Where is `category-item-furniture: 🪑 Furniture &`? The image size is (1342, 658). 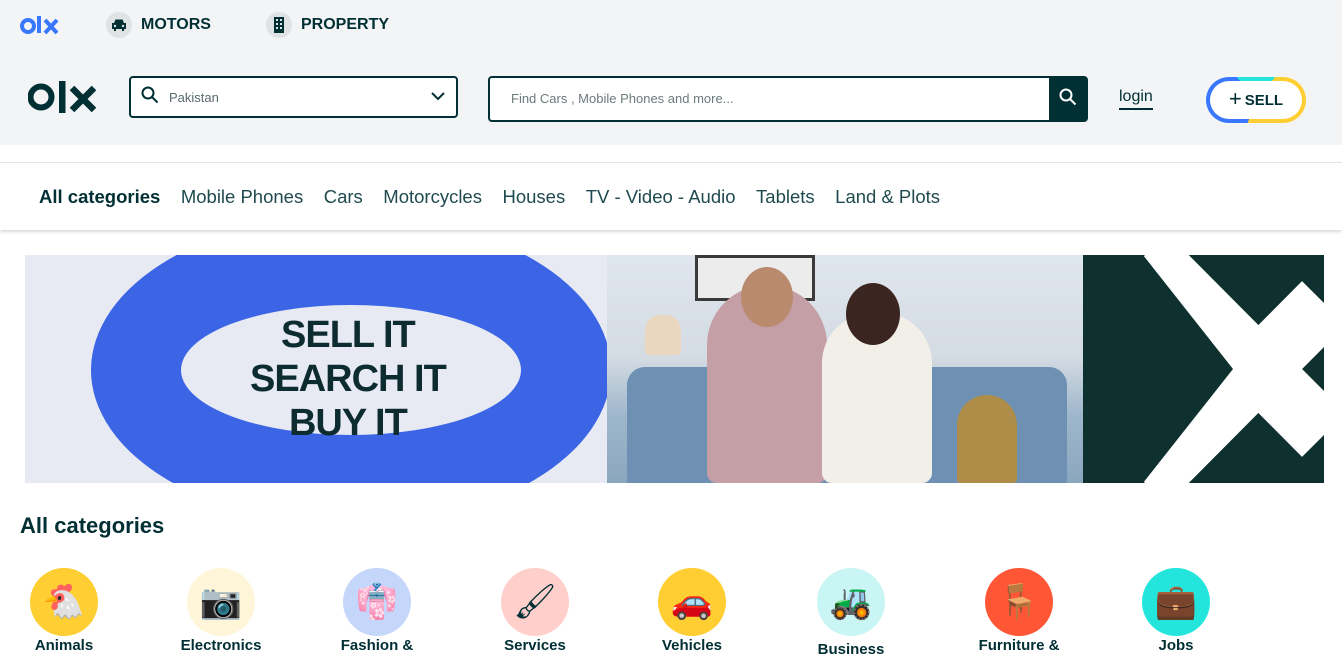
category-item-furniture: 🪑 Furniture & is located at coordinates (1019, 611).